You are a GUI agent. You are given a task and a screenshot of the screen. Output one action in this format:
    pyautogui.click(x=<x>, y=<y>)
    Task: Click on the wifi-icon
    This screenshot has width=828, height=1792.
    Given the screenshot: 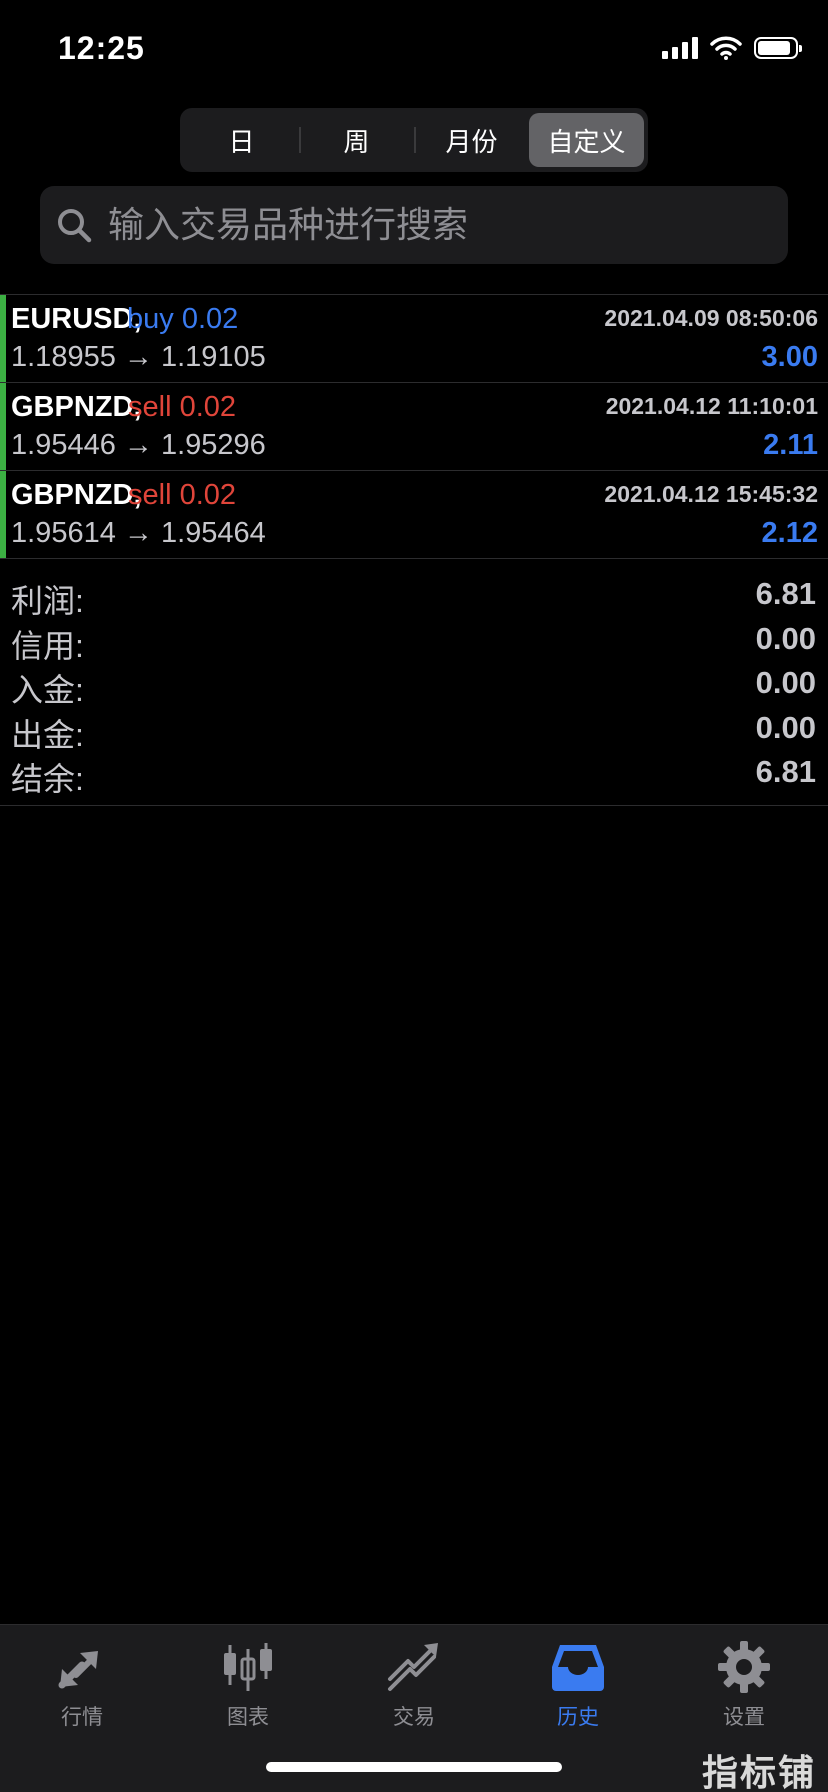 What is the action you would take?
    pyautogui.click(x=726, y=48)
    